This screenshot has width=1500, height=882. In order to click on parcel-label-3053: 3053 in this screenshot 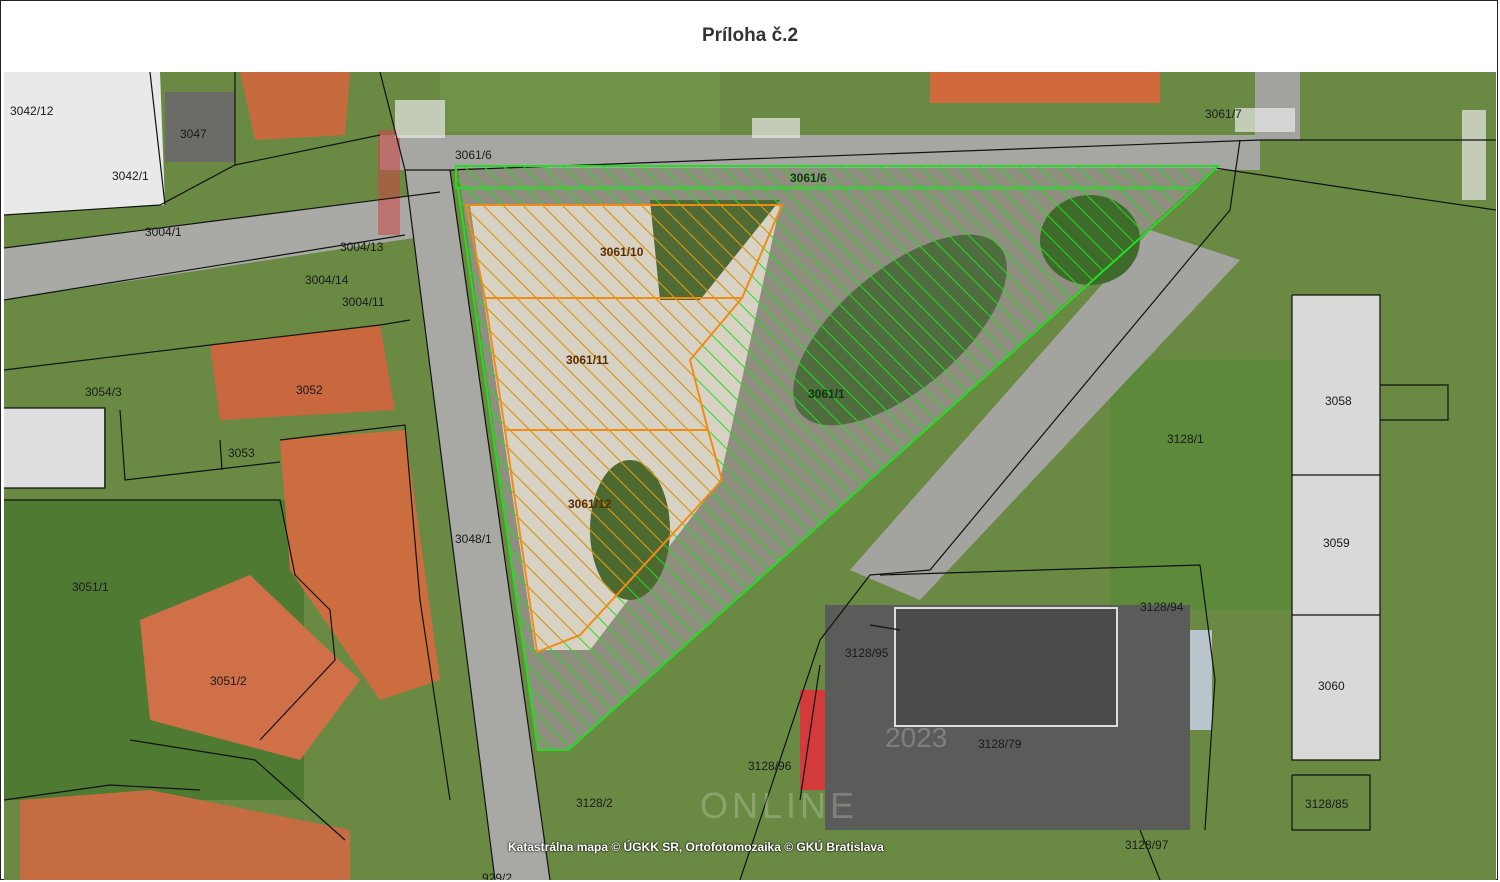, I will do `click(241, 453)`.